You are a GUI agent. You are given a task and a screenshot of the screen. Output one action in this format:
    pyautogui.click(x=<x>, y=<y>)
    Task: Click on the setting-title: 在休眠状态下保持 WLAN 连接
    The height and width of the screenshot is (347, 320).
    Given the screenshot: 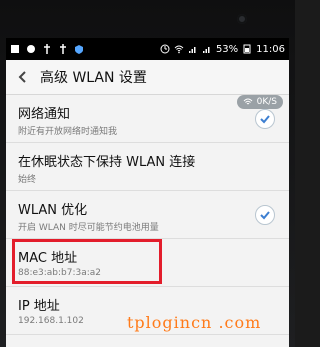 What is the action you would take?
    pyautogui.click(x=107, y=162)
    